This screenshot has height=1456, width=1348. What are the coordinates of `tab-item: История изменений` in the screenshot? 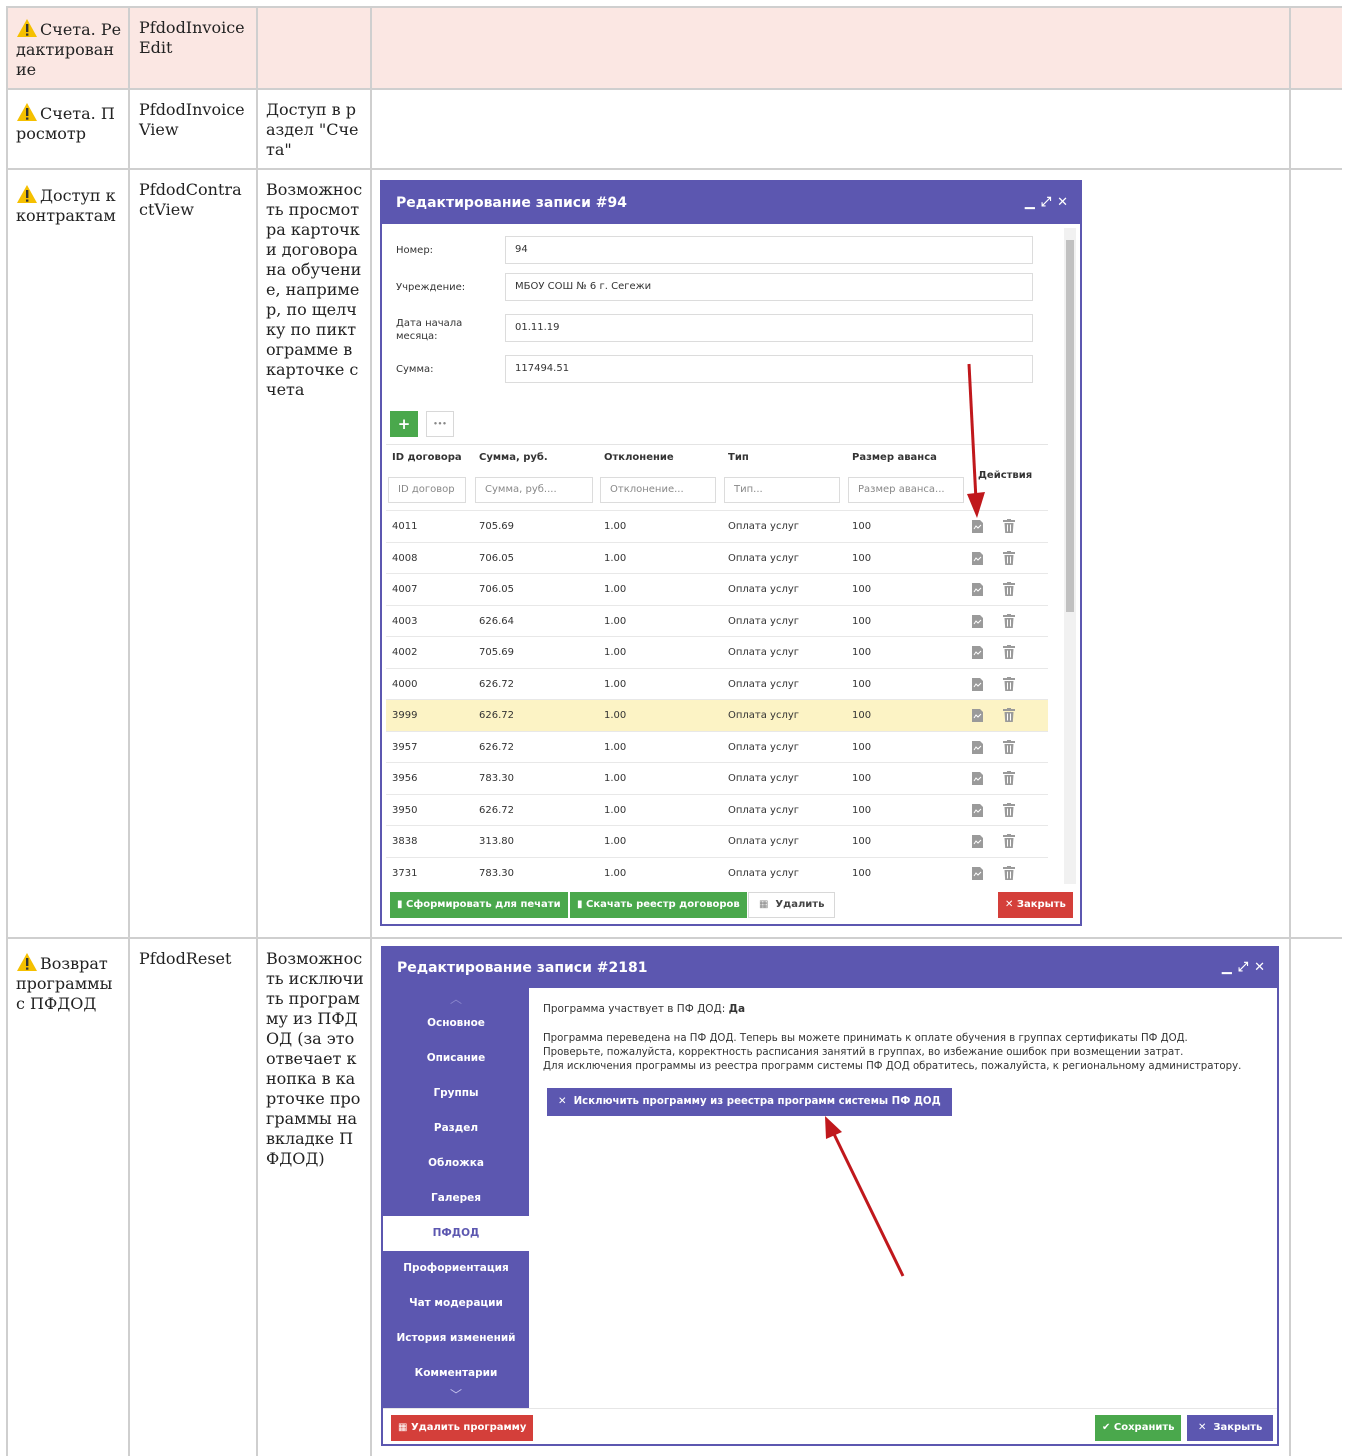 It's located at (456, 1338).